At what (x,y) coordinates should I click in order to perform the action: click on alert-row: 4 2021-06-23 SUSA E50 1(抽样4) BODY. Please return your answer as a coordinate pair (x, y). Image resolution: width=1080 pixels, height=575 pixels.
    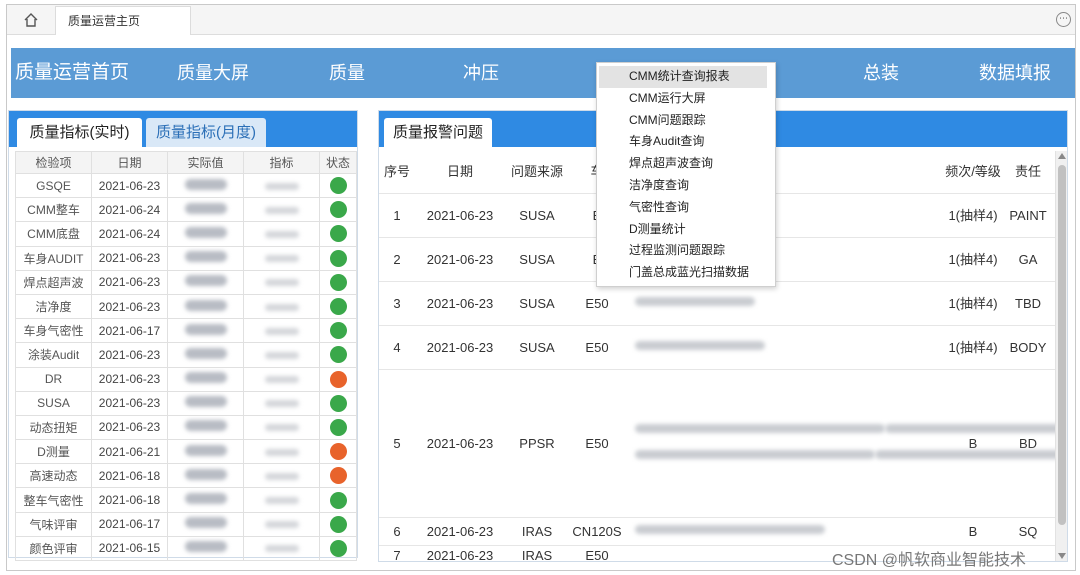
    Looking at the image, I should click on (717, 347).